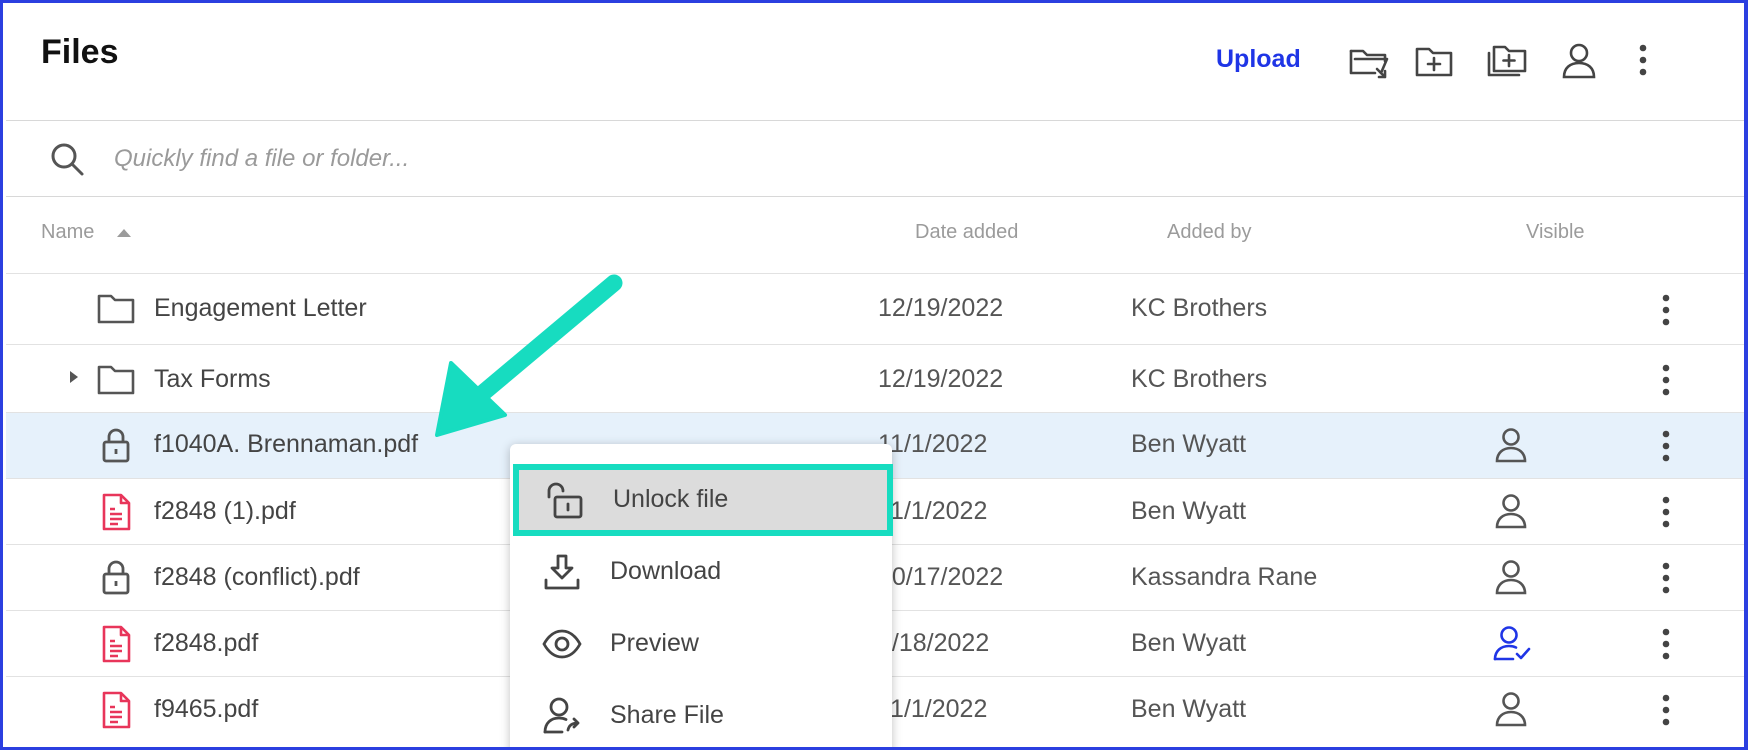  What do you see at coordinates (206, 643) in the screenshot?
I see `file-name: f2848.pdf` at bounding box center [206, 643].